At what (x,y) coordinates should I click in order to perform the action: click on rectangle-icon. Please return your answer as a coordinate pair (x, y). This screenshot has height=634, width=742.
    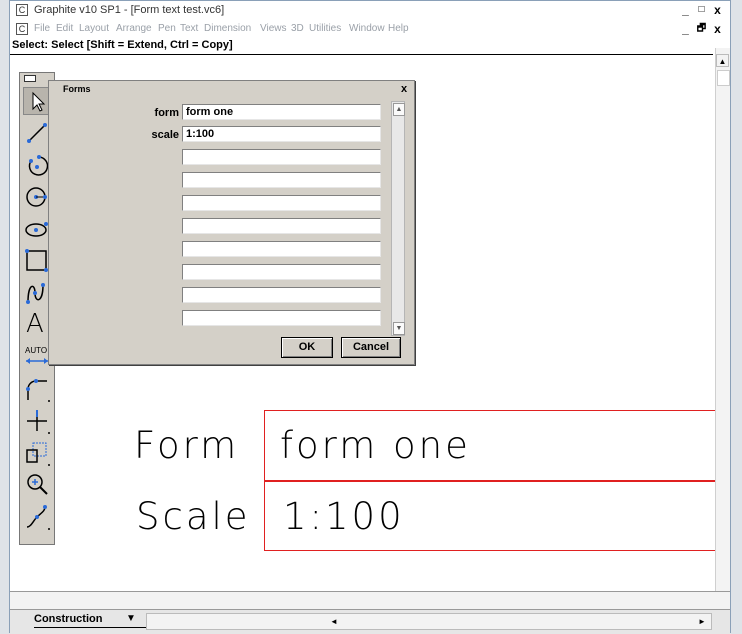
    Looking at the image, I should click on (37, 261).